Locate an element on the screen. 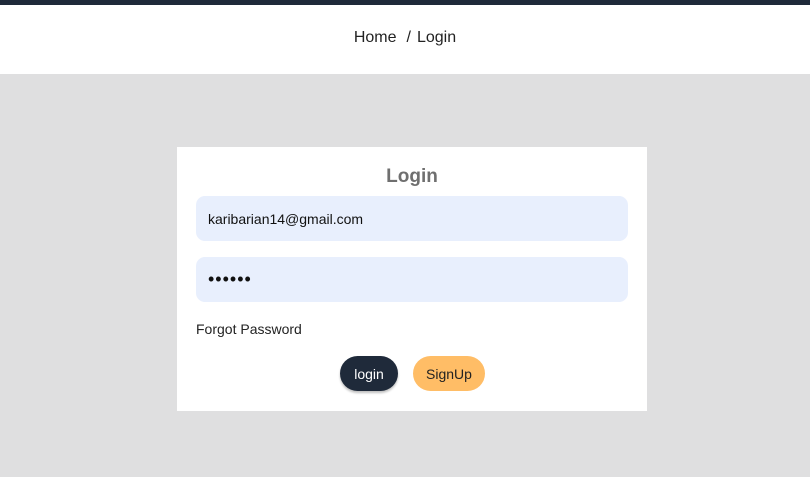  header: Home / Login is located at coordinates (405, 39).